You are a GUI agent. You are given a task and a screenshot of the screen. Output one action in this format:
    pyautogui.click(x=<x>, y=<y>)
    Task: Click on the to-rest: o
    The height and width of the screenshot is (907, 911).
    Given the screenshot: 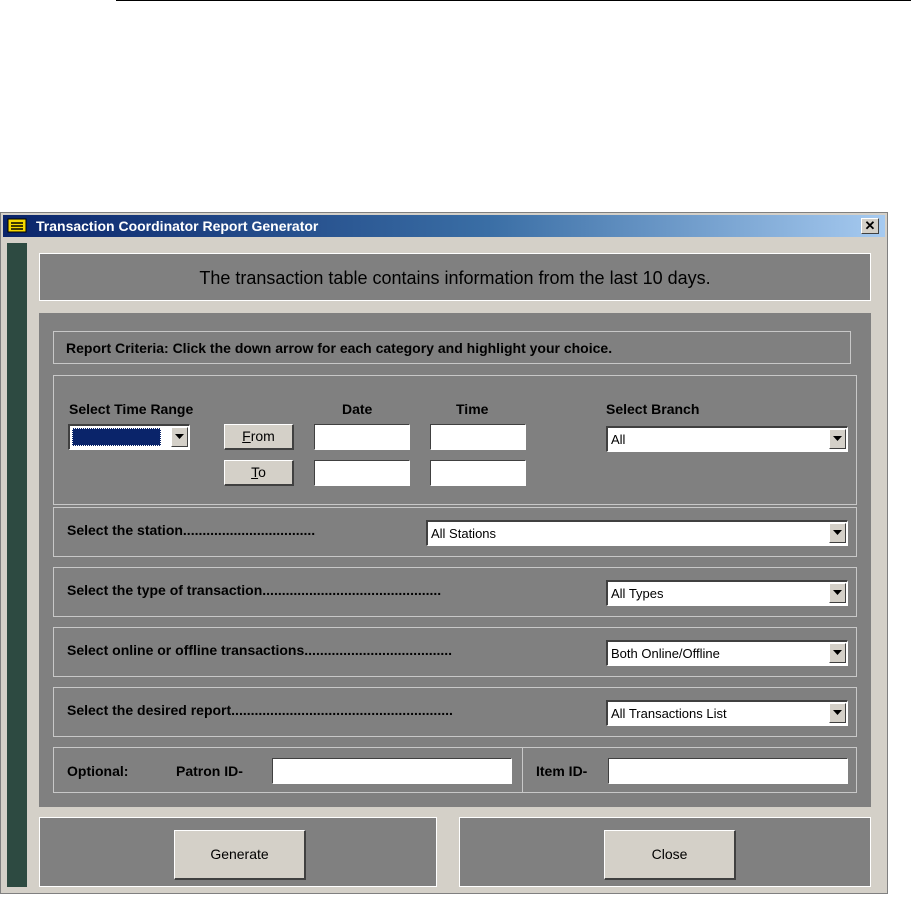 What is the action you would take?
    pyautogui.click(x=262, y=472)
    